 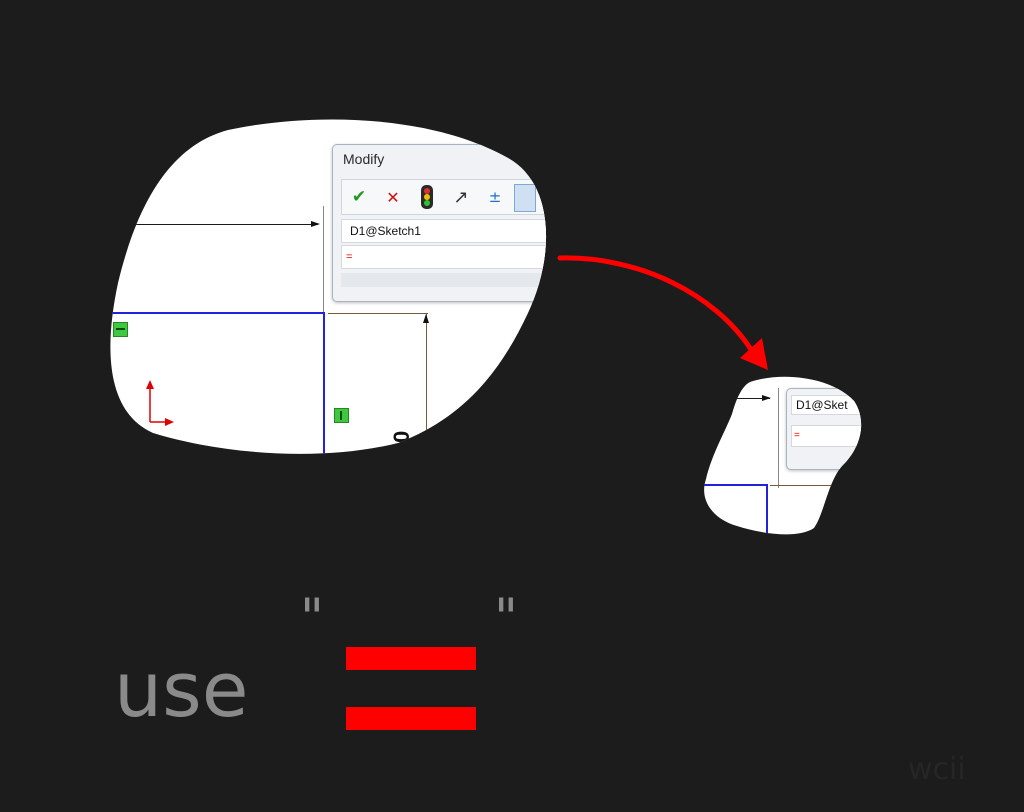 I want to click on modify-dialog-small: D1@Sket =, so click(x=824, y=429).